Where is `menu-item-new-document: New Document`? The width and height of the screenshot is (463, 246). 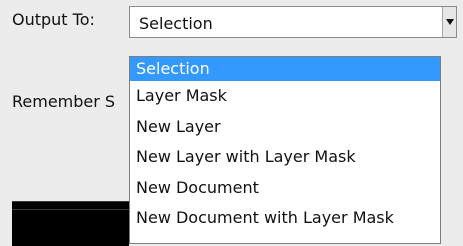 menu-item-new-document: New Document is located at coordinates (285, 188).